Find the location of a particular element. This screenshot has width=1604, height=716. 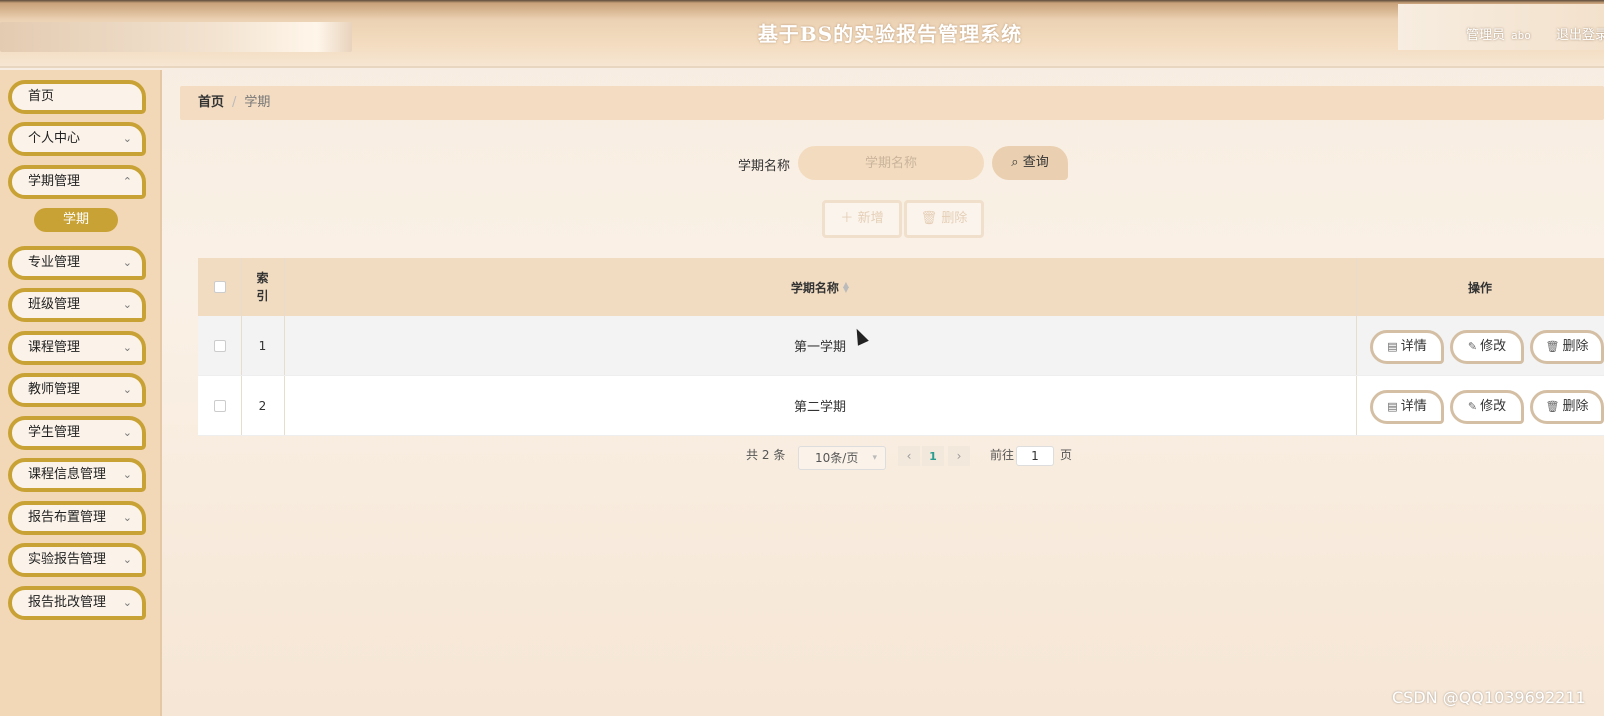

sidebar-item-personal-center: 个人中心 ⌄ is located at coordinates (77, 139).